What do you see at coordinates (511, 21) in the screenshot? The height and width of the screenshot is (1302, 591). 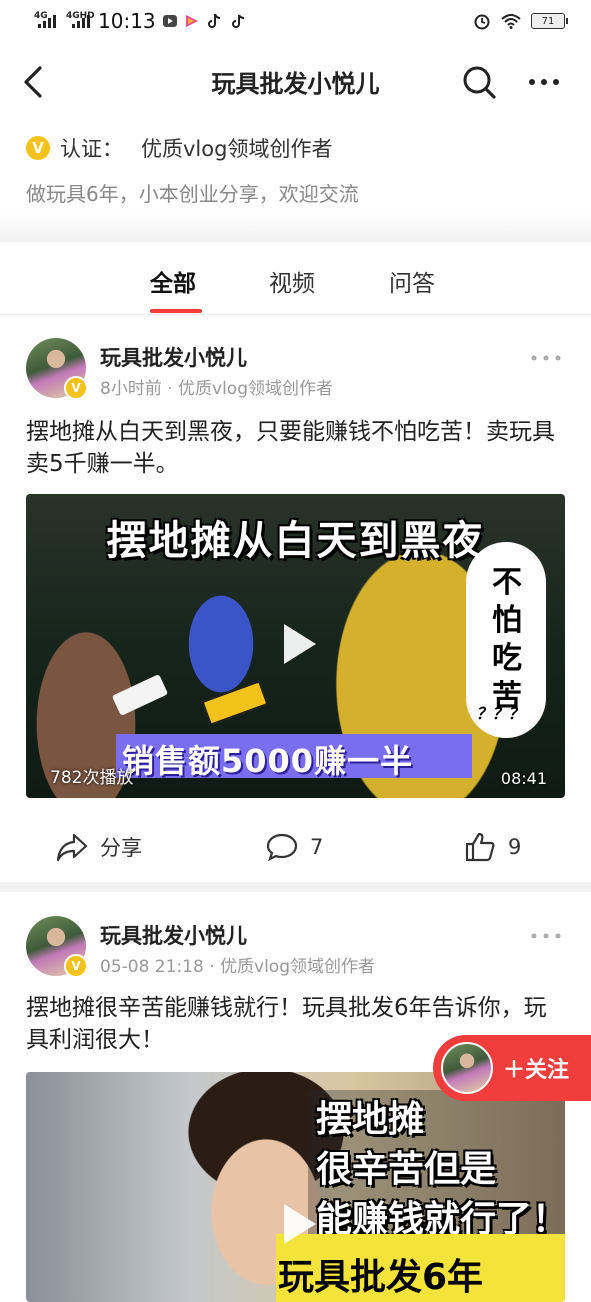 I see `wifi-icon` at bounding box center [511, 21].